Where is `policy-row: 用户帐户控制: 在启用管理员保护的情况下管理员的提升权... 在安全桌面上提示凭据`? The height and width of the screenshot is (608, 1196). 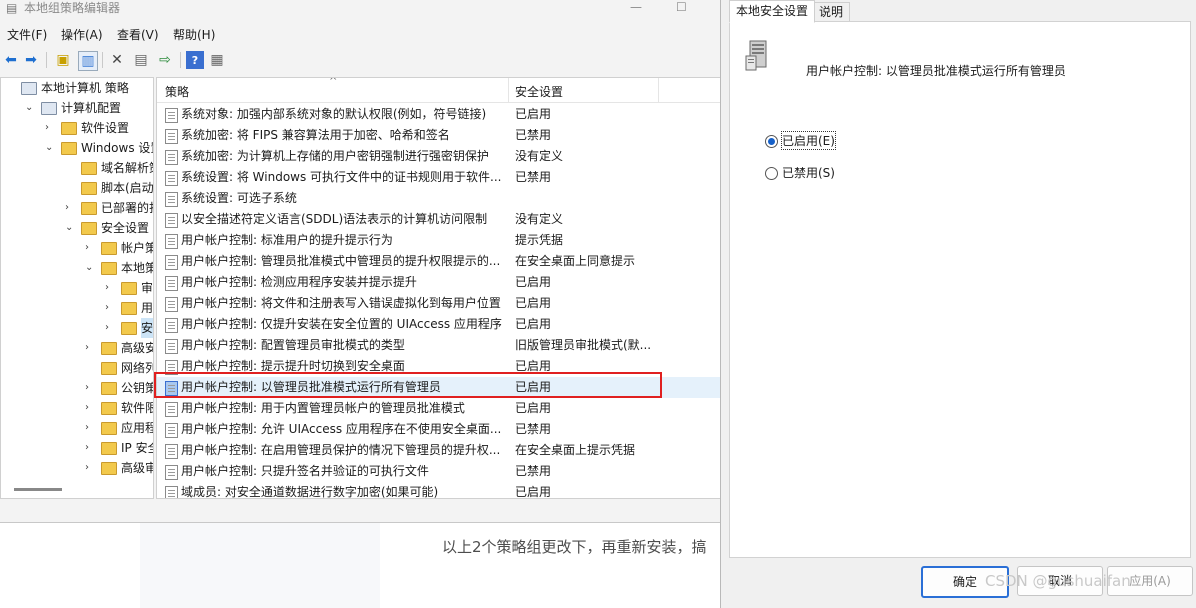 policy-row: 用户帐户控制: 在启用管理员保护的情况下管理员的提升权... 在安全桌面上提示凭据 is located at coordinates (439, 450).